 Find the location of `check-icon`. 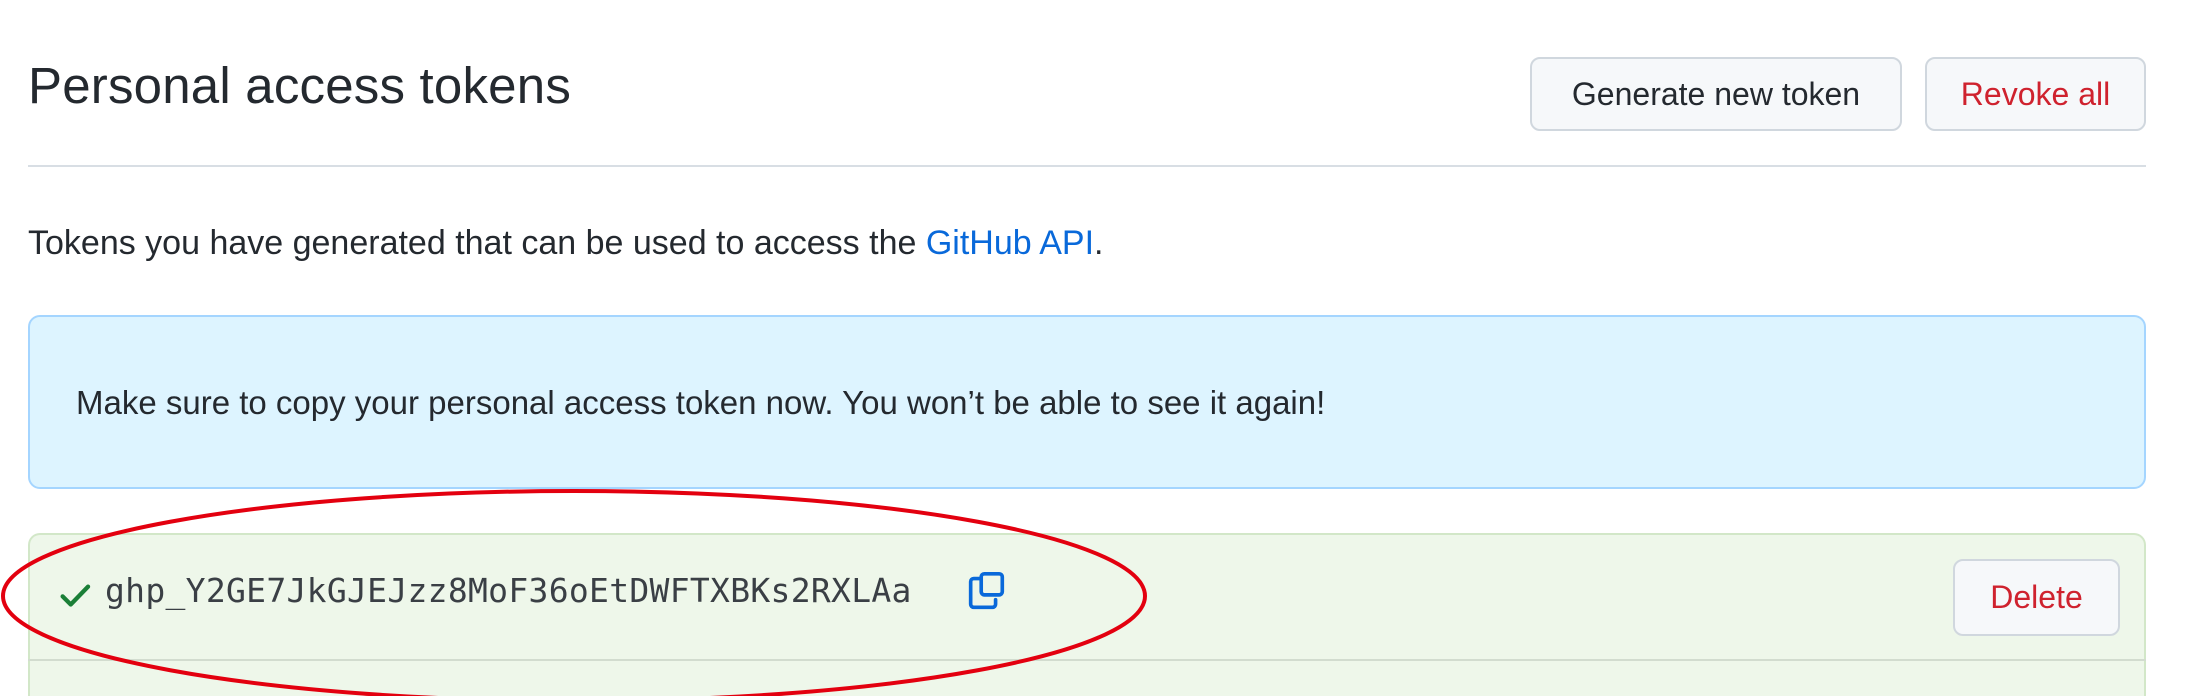

check-icon is located at coordinates (75, 595).